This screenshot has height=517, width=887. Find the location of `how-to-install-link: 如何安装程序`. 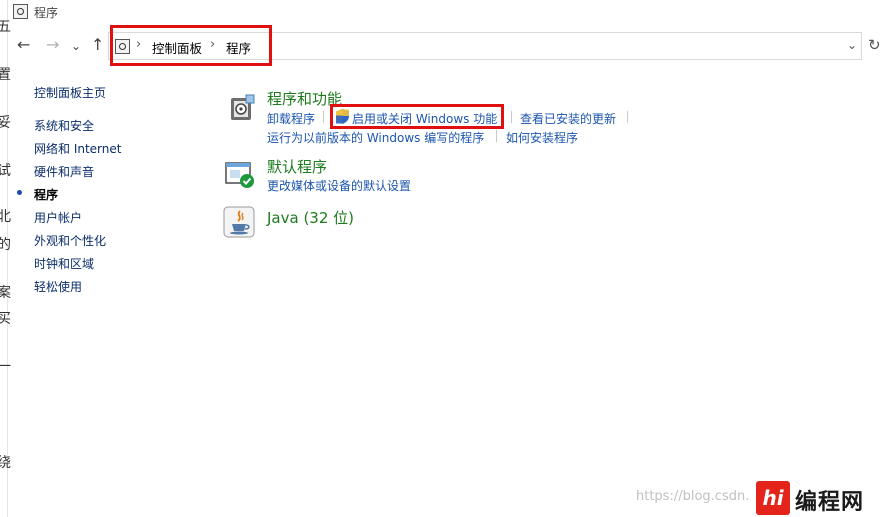

how-to-install-link: 如何安装程序 is located at coordinates (542, 137).